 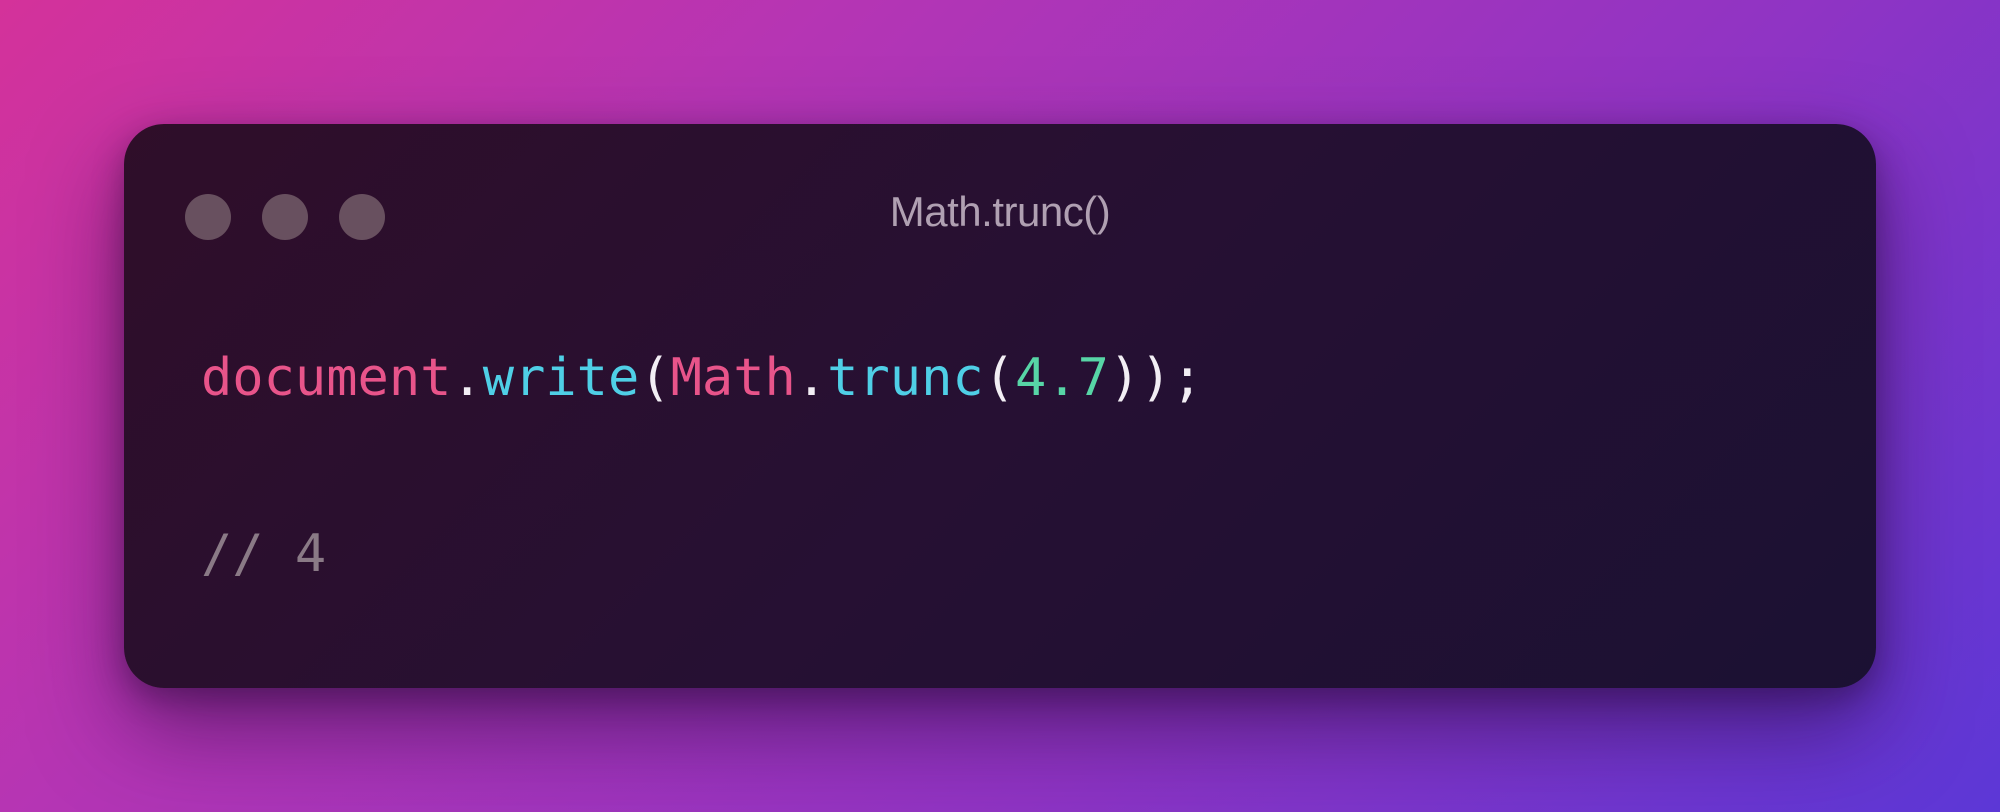 I want to click on code-token-method: trunc, so click(x=905, y=378).